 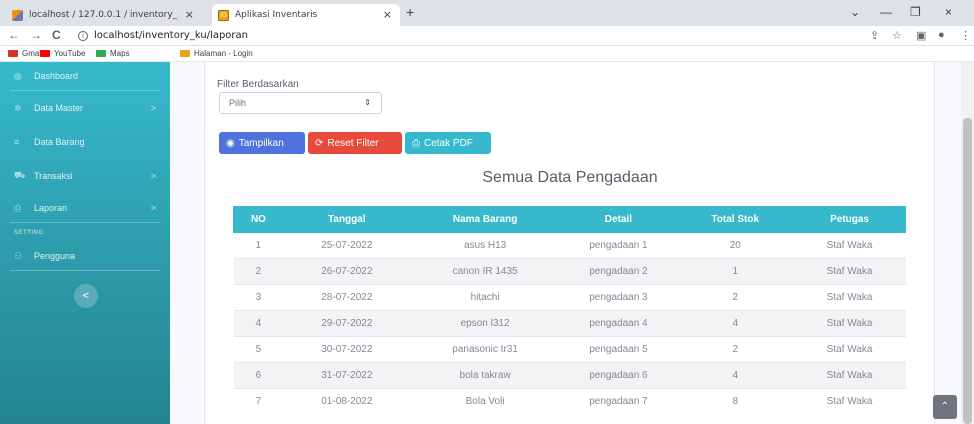 What do you see at coordinates (300, 103) in the screenshot?
I see `filter-select: Pilih ⇕` at bounding box center [300, 103].